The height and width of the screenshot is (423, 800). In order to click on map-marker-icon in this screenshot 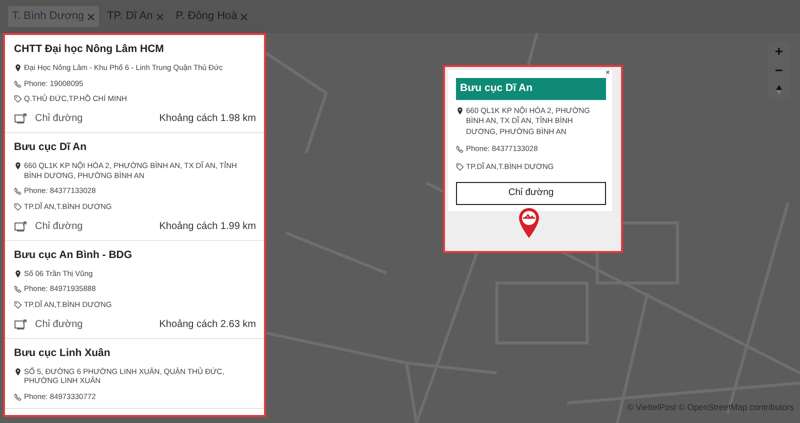, I will do `click(529, 223)`.